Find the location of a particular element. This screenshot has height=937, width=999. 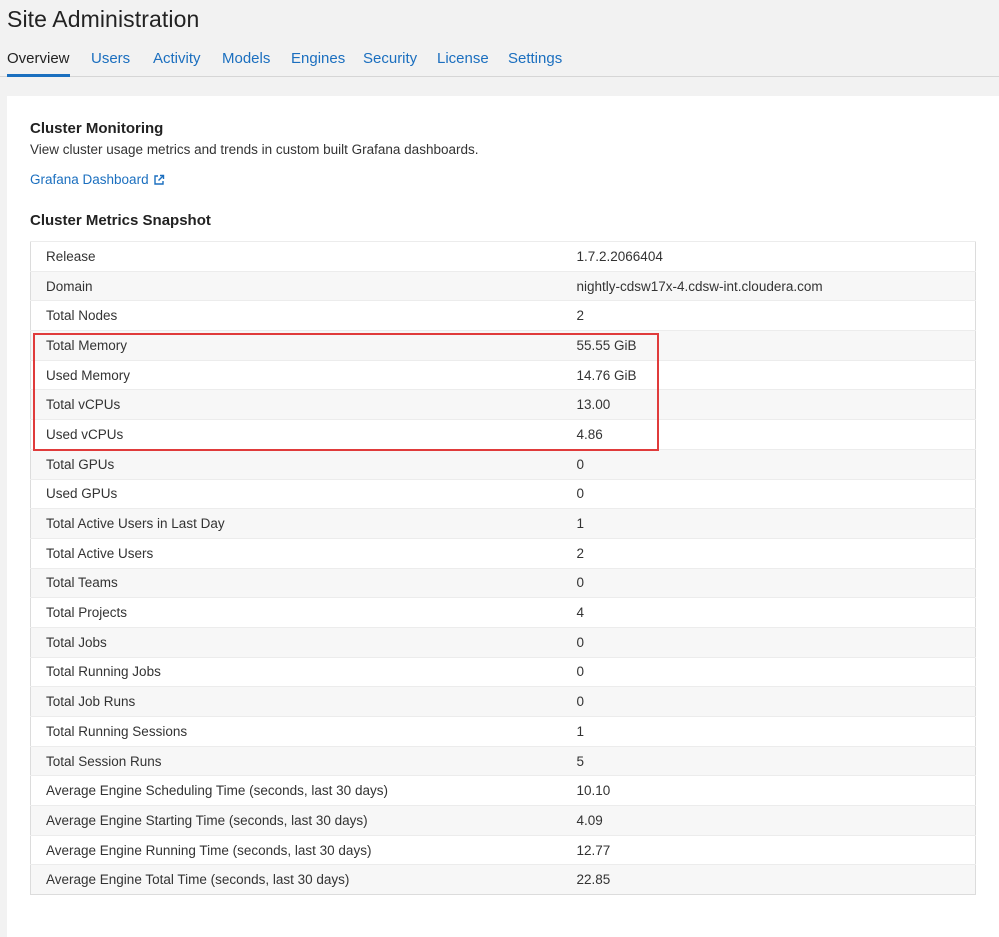

external-link-icon is located at coordinates (158, 179).